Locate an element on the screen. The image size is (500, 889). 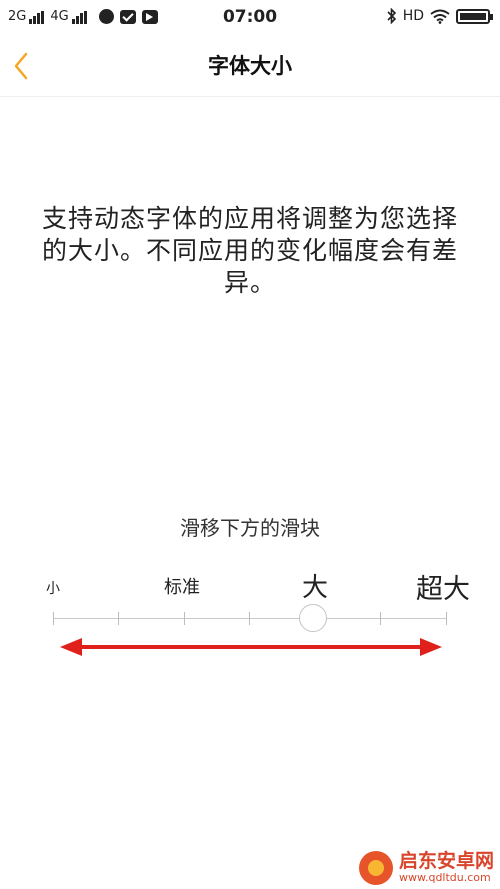
page-title: 字体大小 is located at coordinates (250, 66).